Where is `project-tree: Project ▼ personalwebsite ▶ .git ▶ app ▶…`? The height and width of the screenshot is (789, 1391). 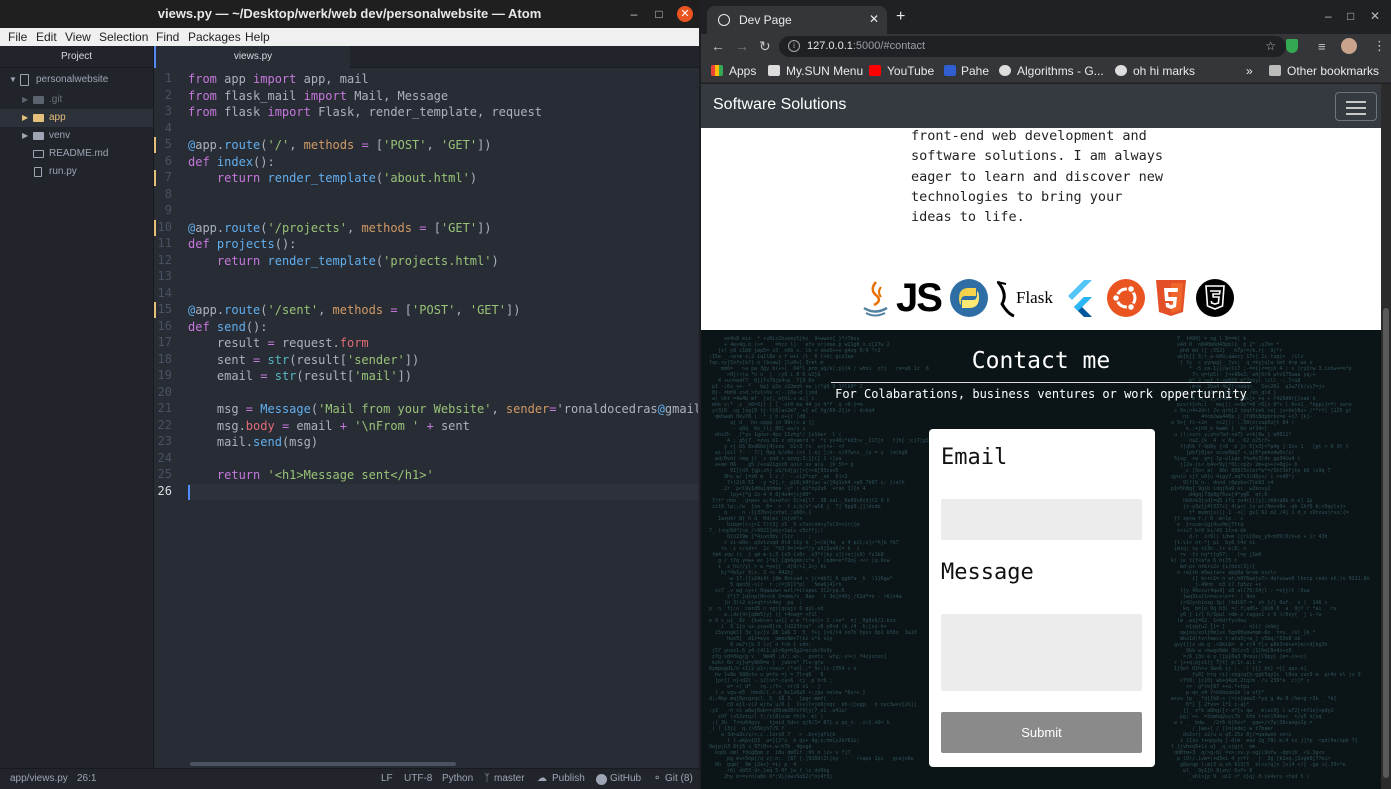
project-tree: Project ▼ personalwebsite ▶ .git ▶ app ▶… is located at coordinates (77, 407).